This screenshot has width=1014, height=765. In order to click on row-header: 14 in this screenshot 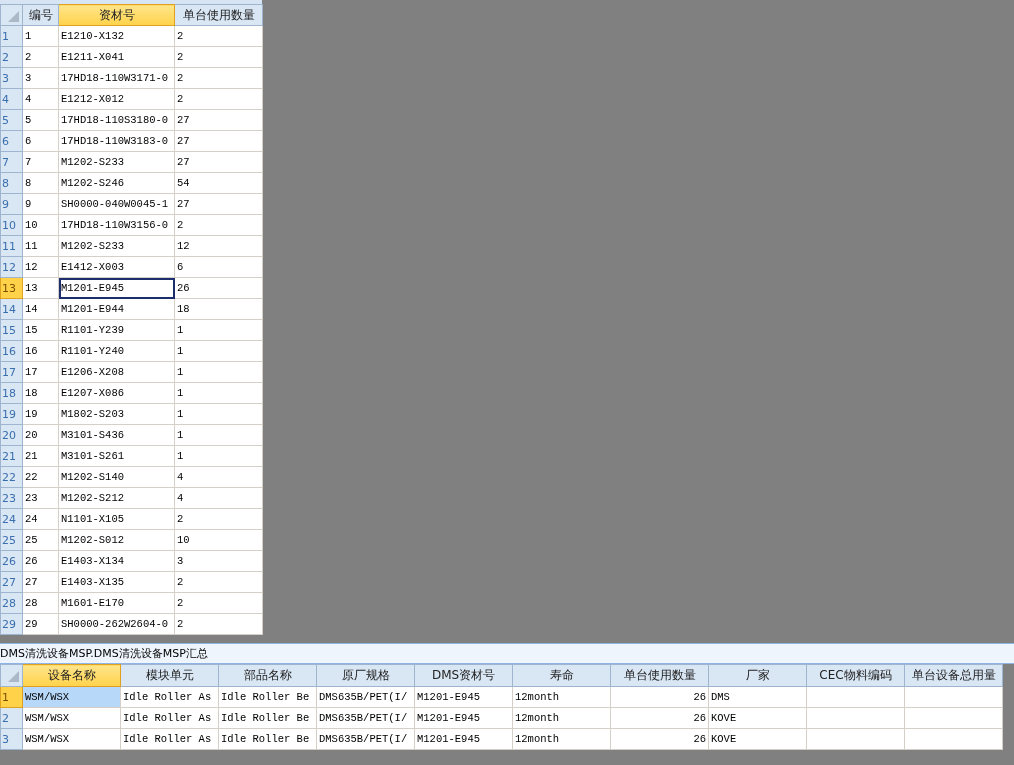, I will do `click(11, 309)`.